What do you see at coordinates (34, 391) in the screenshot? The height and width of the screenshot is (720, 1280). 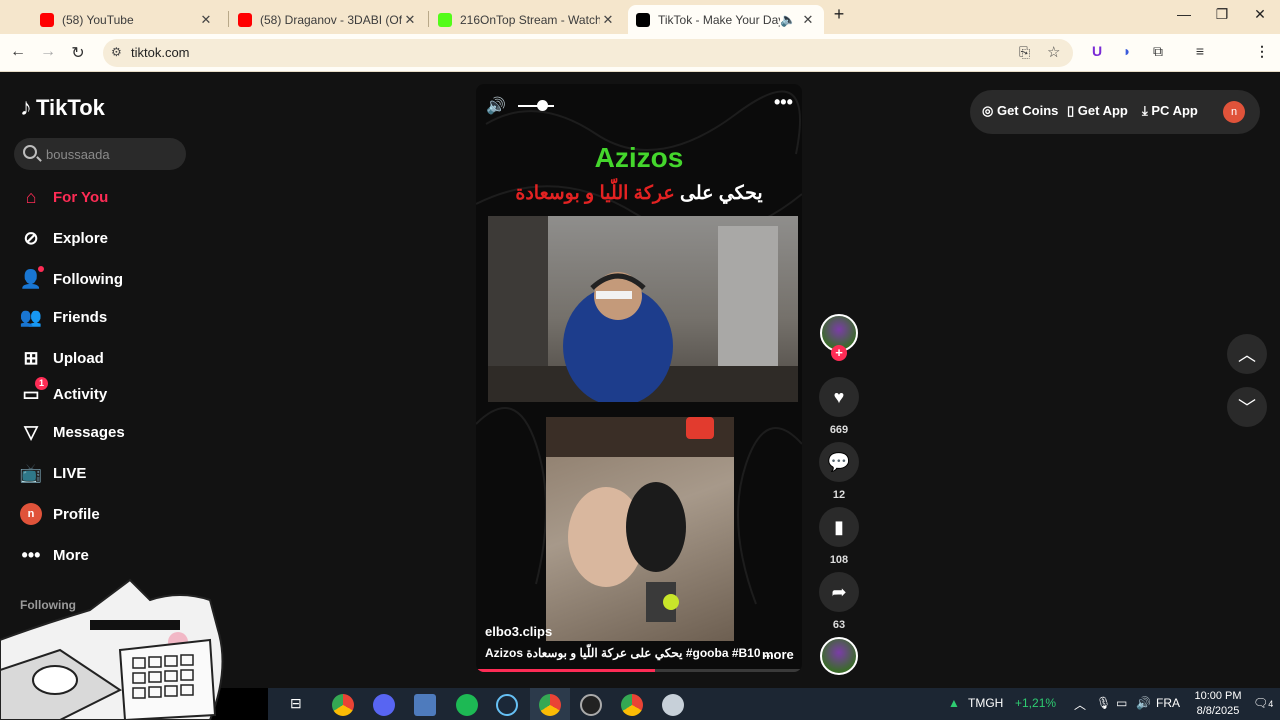 I see `activity-icon: ▭ 1` at bounding box center [34, 391].